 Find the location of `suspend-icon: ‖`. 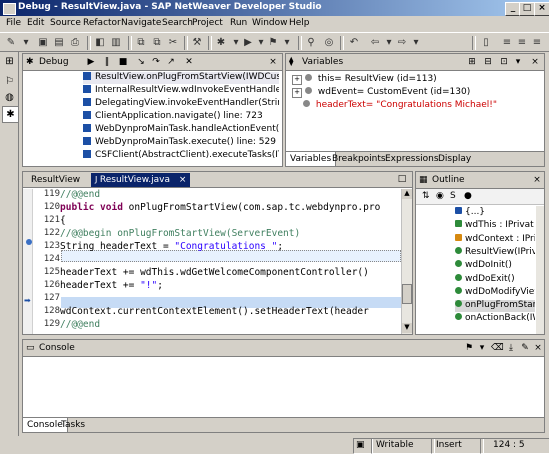

suspend-icon: ‖ is located at coordinates (107, 62).